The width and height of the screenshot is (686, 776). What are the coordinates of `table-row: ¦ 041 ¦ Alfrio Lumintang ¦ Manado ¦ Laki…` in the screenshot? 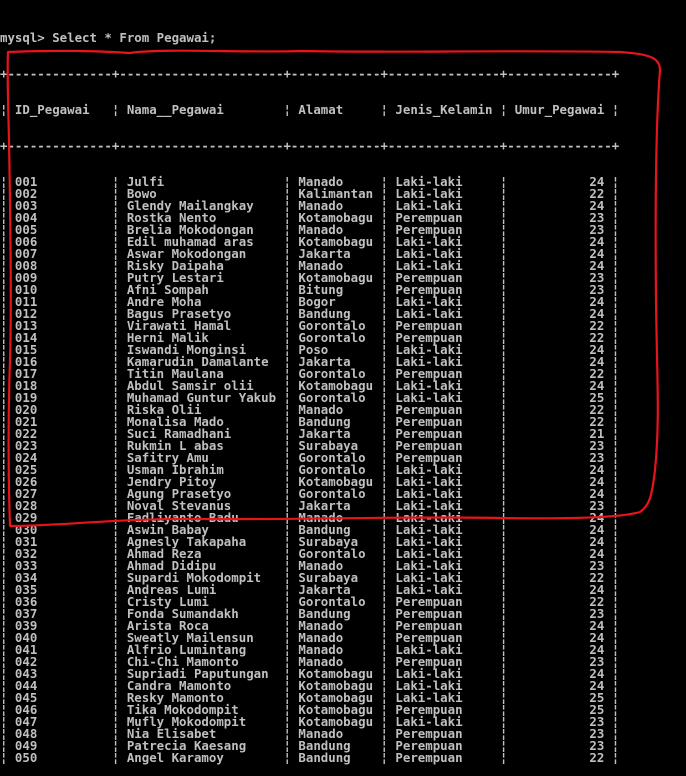 It's located at (309, 649).